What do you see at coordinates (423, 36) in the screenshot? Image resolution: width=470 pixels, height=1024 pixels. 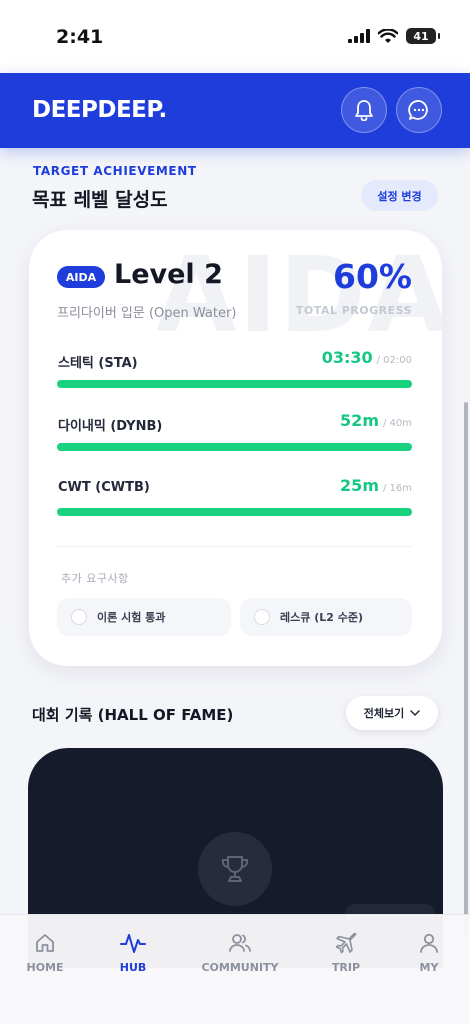 I see `battery-icon: 41` at bounding box center [423, 36].